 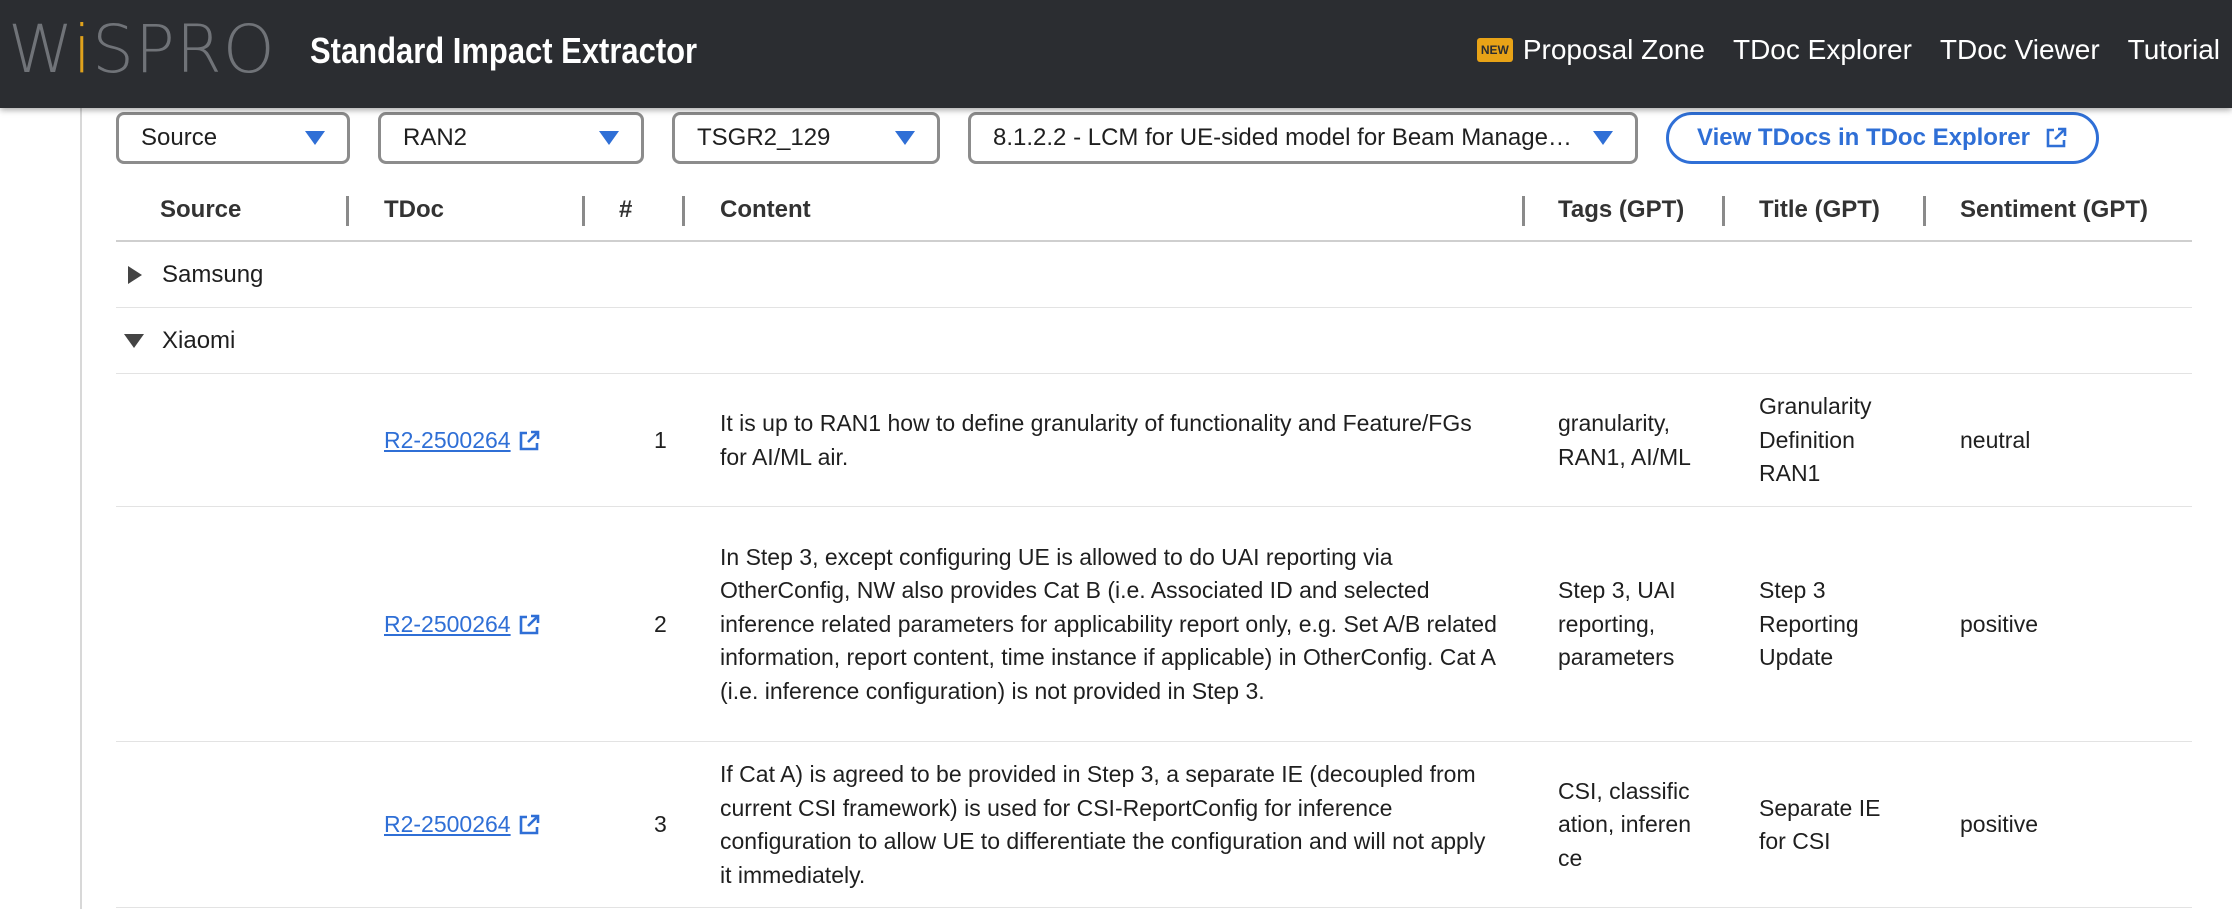 I want to click on col-title: Title (GPT), so click(x=1819, y=210).